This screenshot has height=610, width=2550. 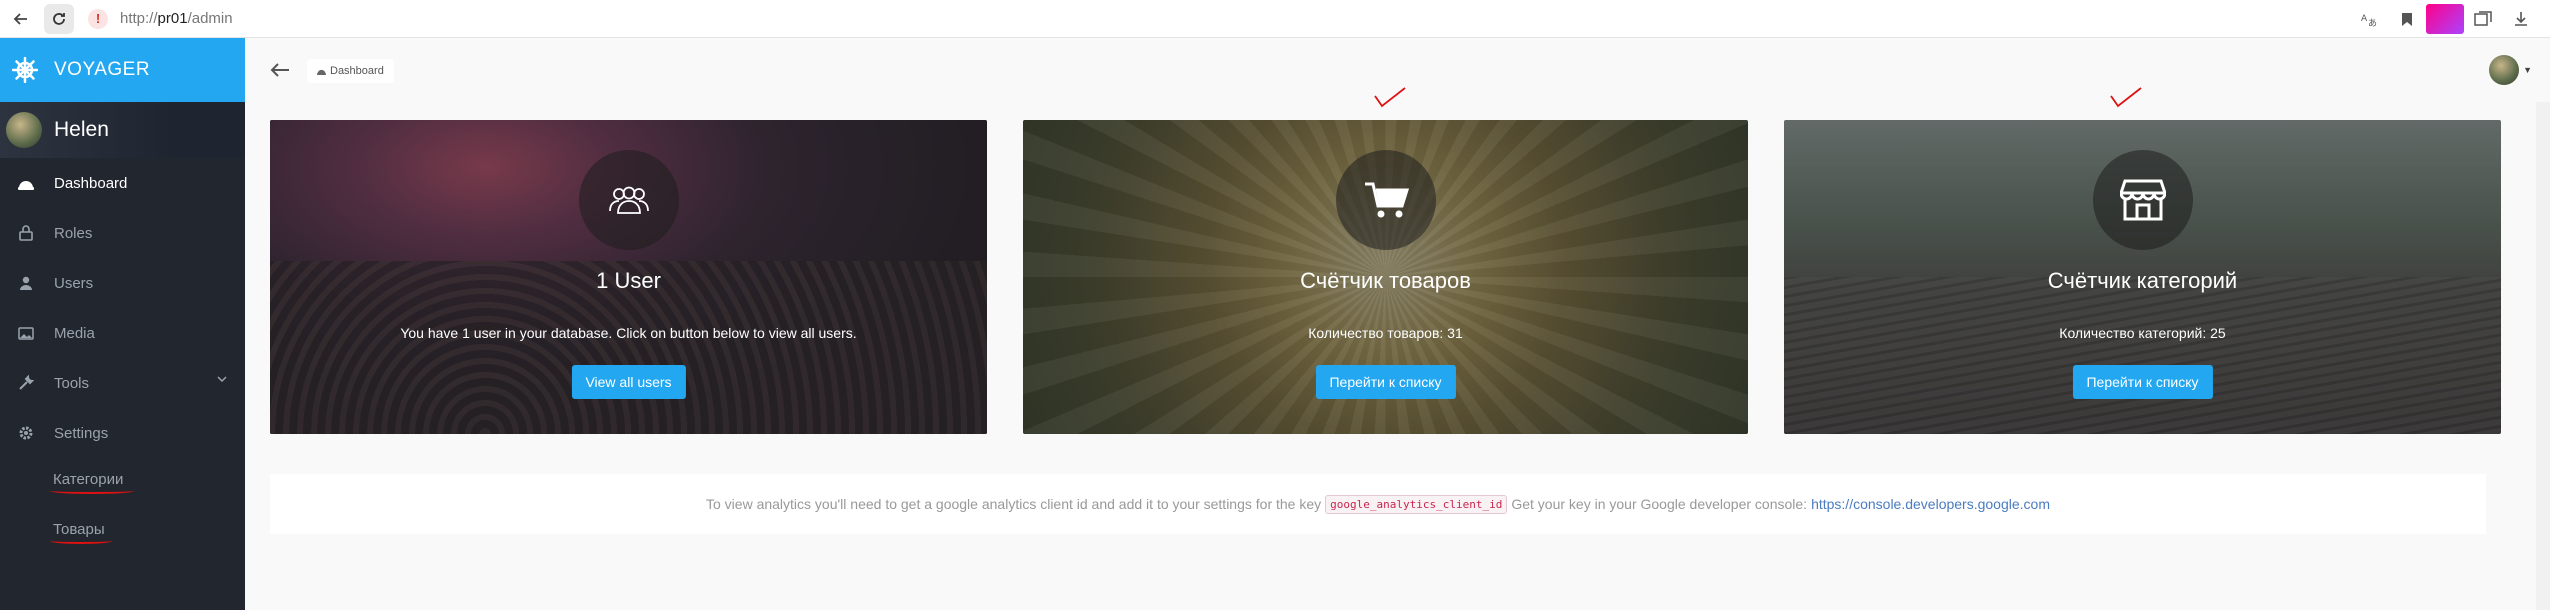 What do you see at coordinates (222, 379) in the screenshot?
I see `chevron-down-icon` at bounding box center [222, 379].